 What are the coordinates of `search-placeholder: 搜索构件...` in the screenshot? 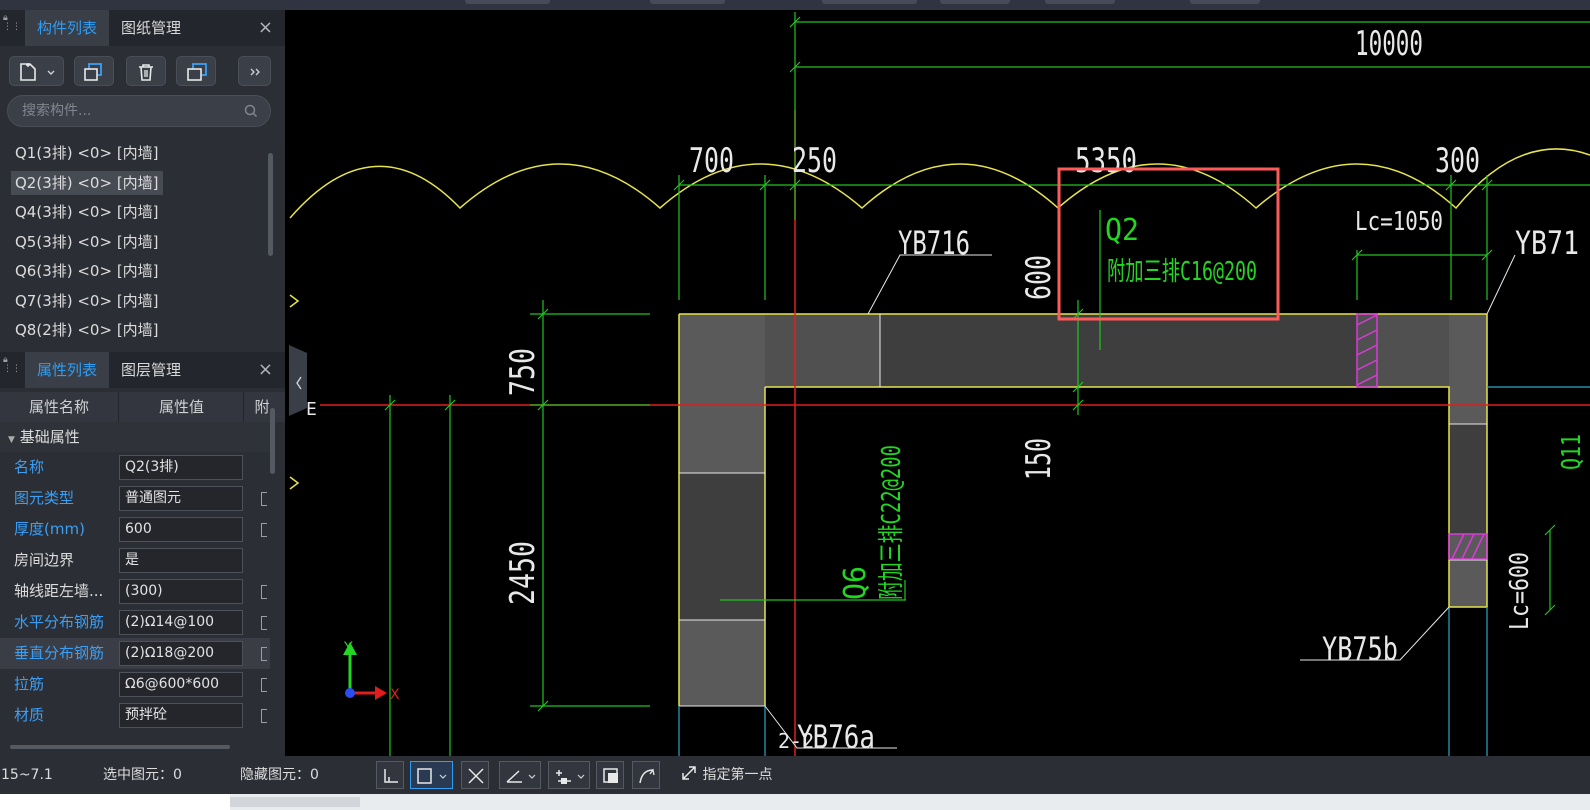 It's located at (57, 111).